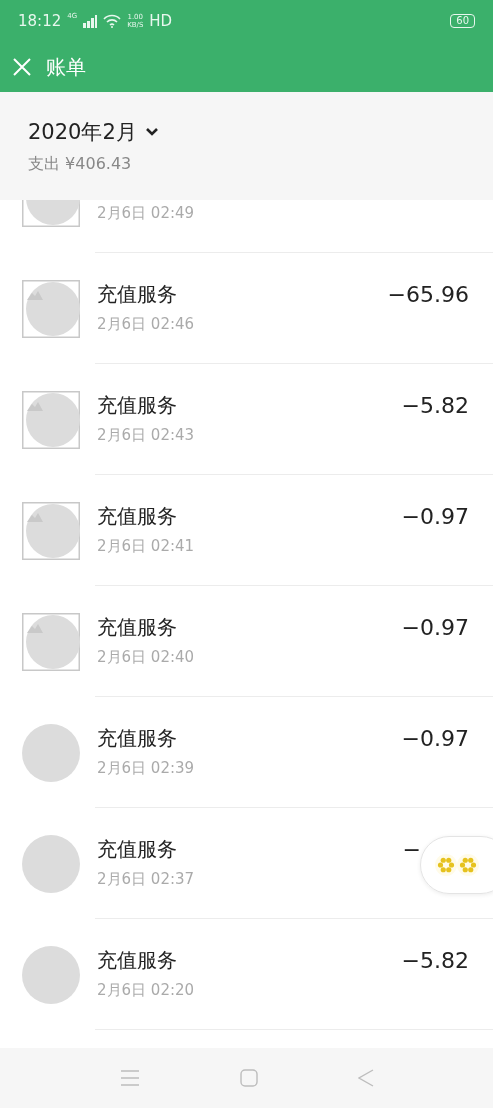  What do you see at coordinates (146, 990) in the screenshot?
I see `transaction-time: 2月6日 02:20` at bounding box center [146, 990].